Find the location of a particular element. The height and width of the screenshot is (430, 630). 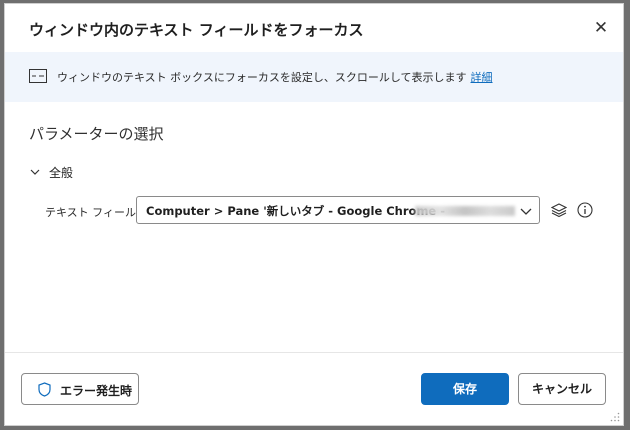

layers-icon is located at coordinates (559, 210).